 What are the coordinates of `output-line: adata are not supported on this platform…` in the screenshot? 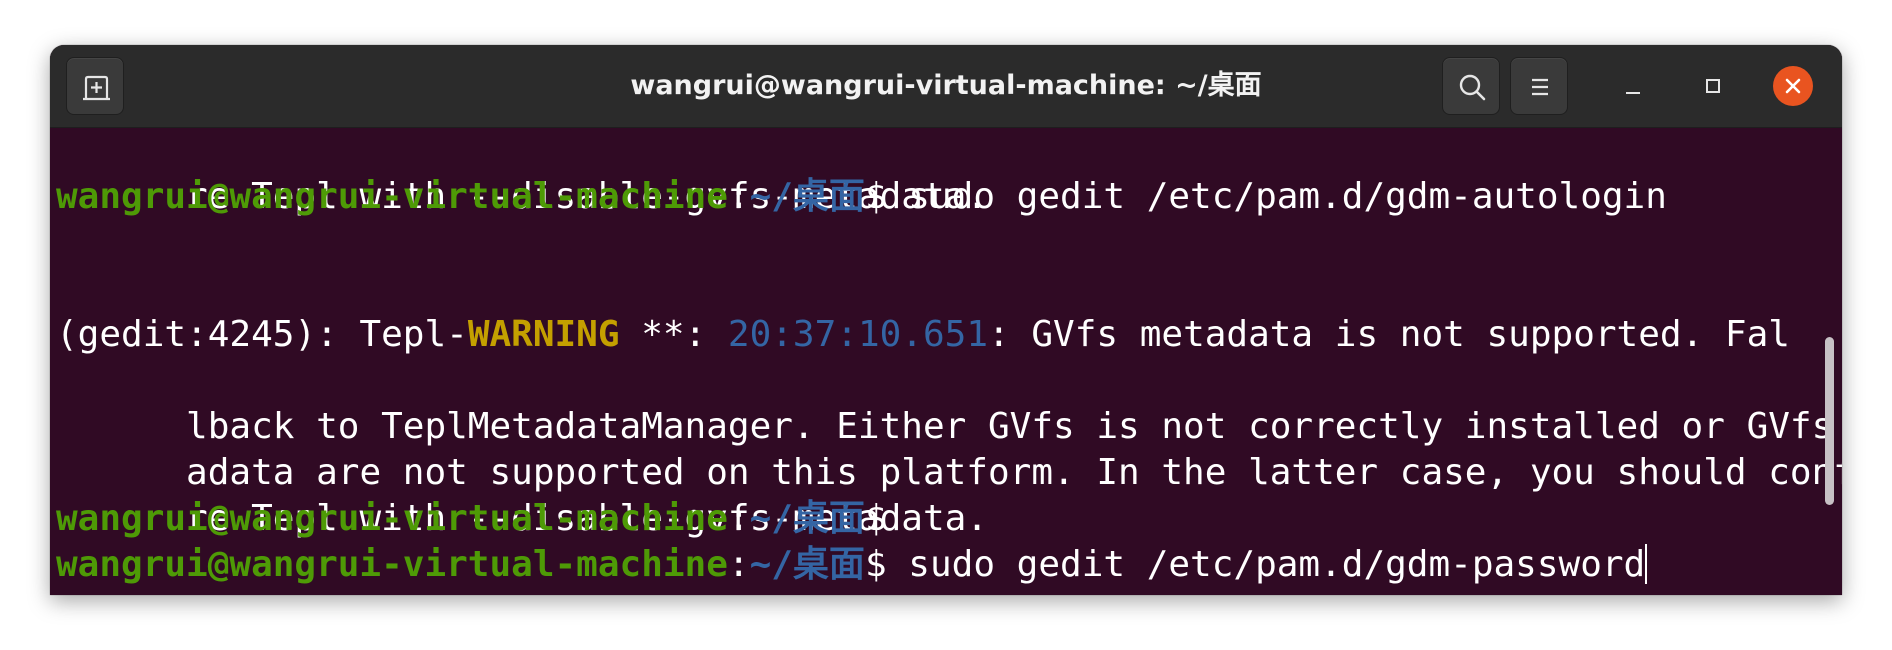 It's located at (949, 448).